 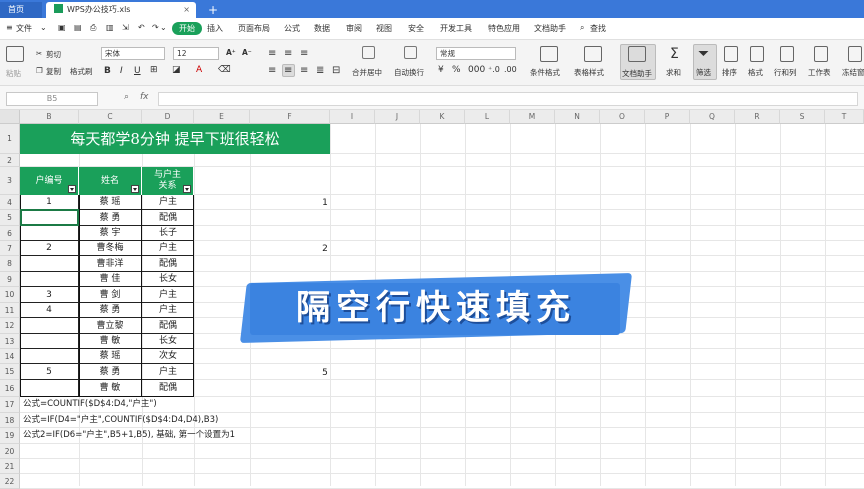 I want to click on header-household-id: 户编号, so click(x=49, y=181).